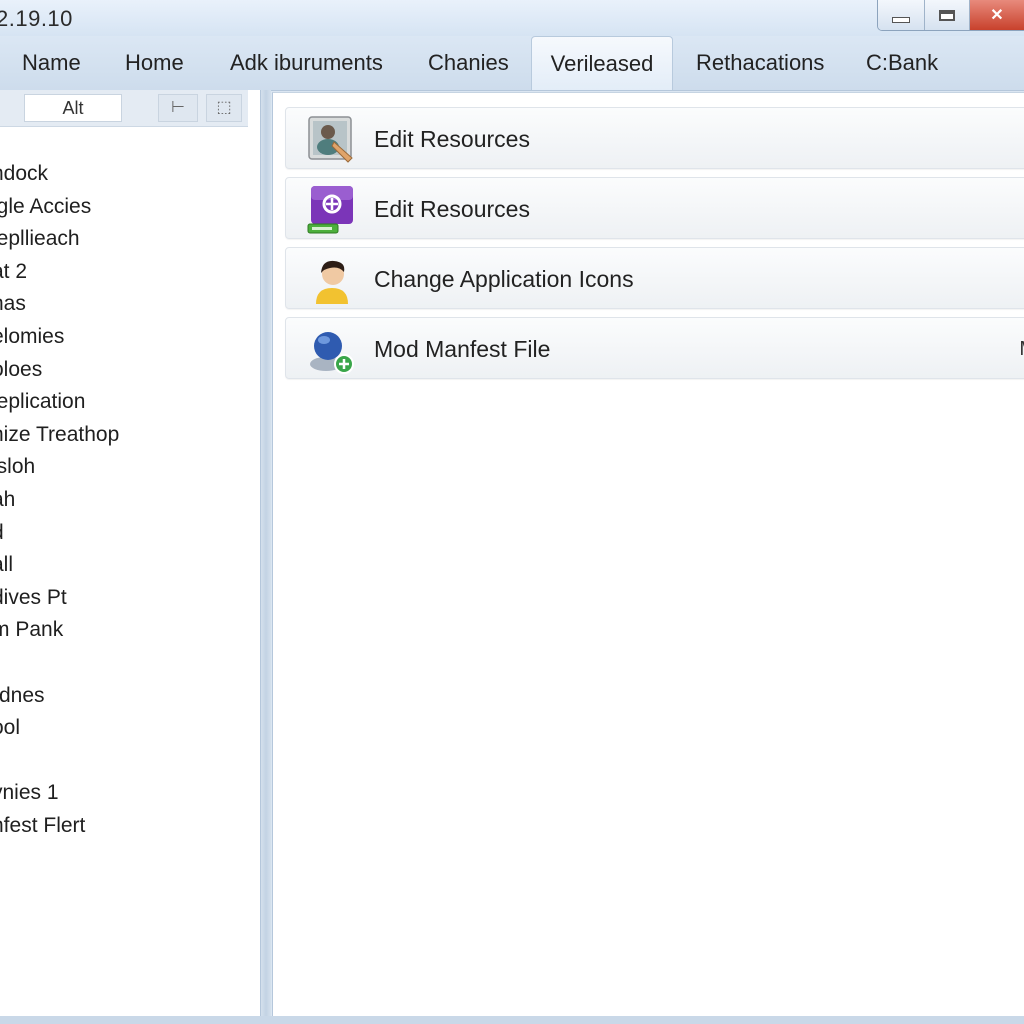 The image size is (1024, 1024). I want to click on sidebar-item: elomies, so click(59, 341).